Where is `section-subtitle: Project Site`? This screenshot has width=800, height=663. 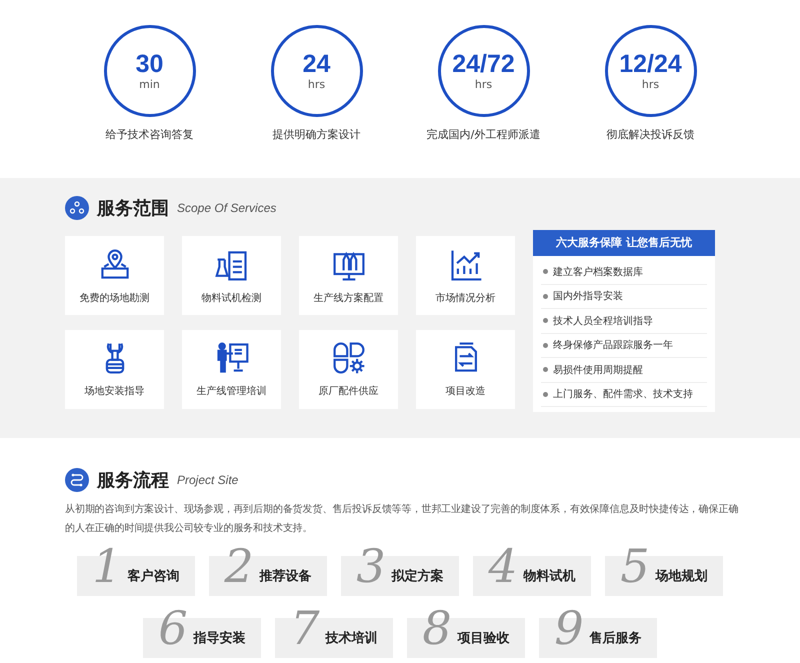
section-subtitle: Project Site is located at coordinates (207, 480).